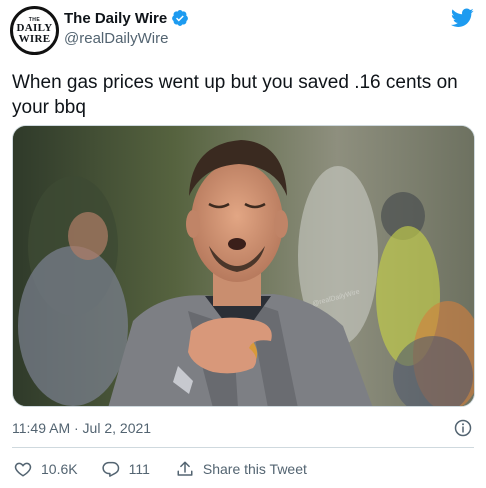 This screenshot has width=486, height=488. What do you see at coordinates (59, 469) in the screenshot?
I see `like-count: 10.6K` at bounding box center [59, 469].